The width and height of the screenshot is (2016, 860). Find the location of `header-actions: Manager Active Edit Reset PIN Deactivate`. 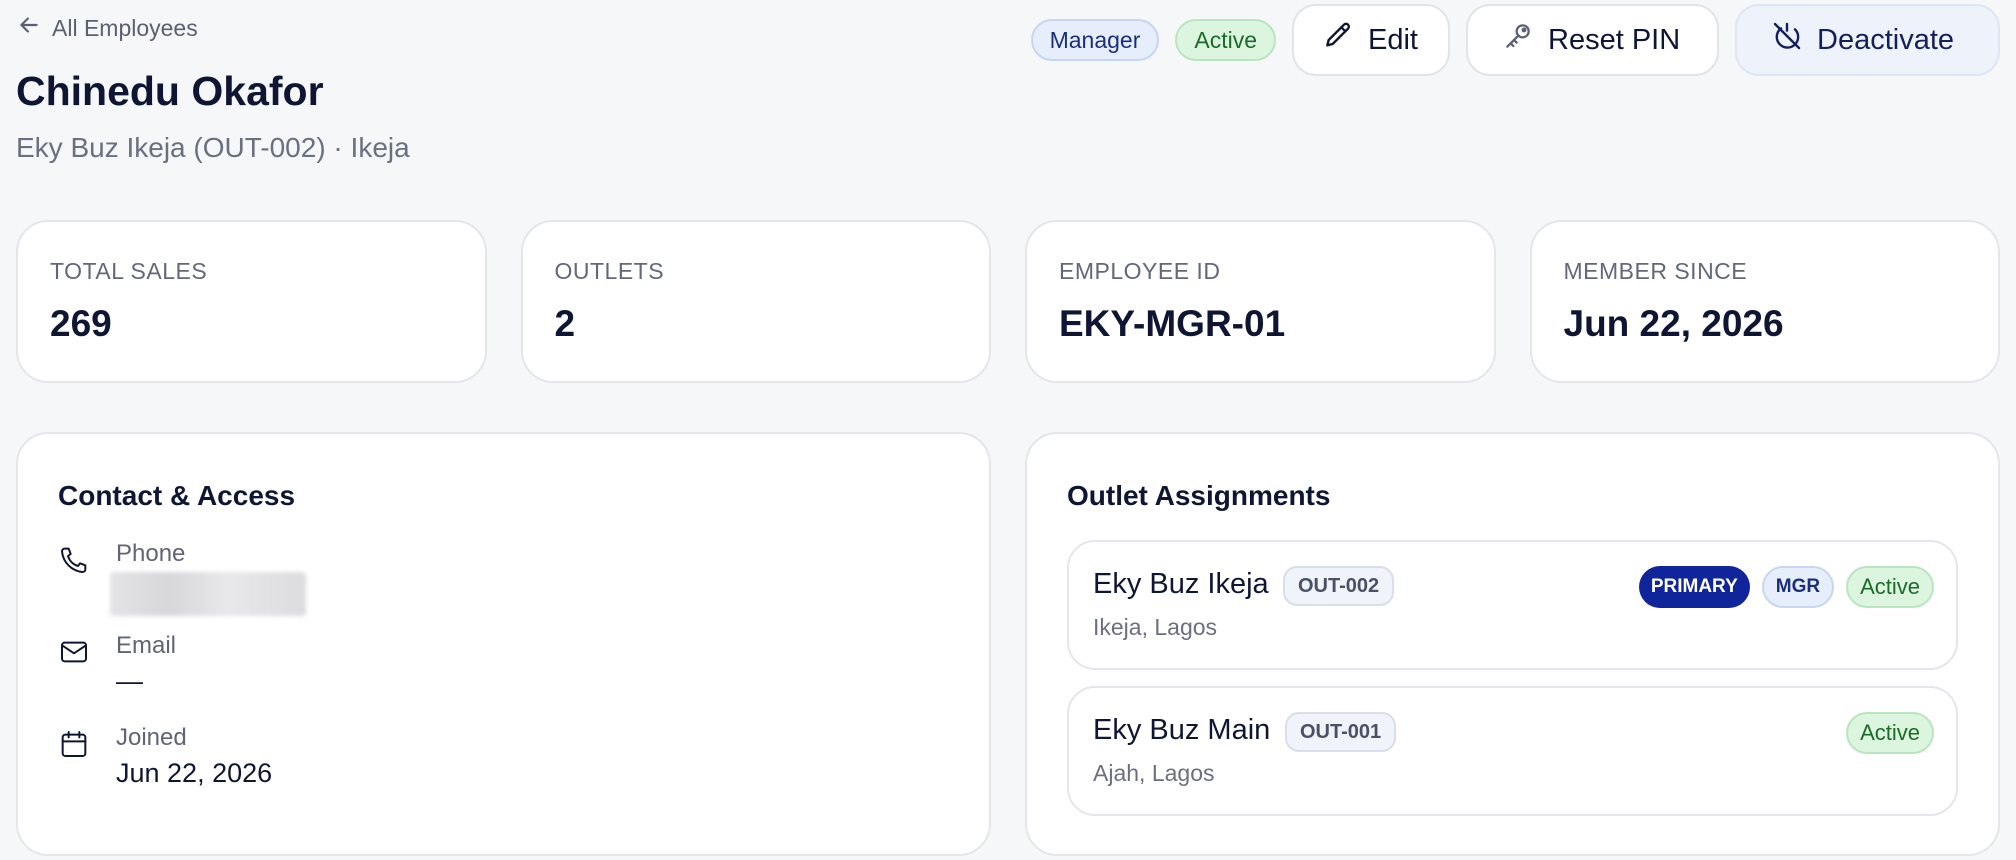

header-actions: Manager Active Edit Reset PIN Deactivate is located at coordinates (1515, 40).